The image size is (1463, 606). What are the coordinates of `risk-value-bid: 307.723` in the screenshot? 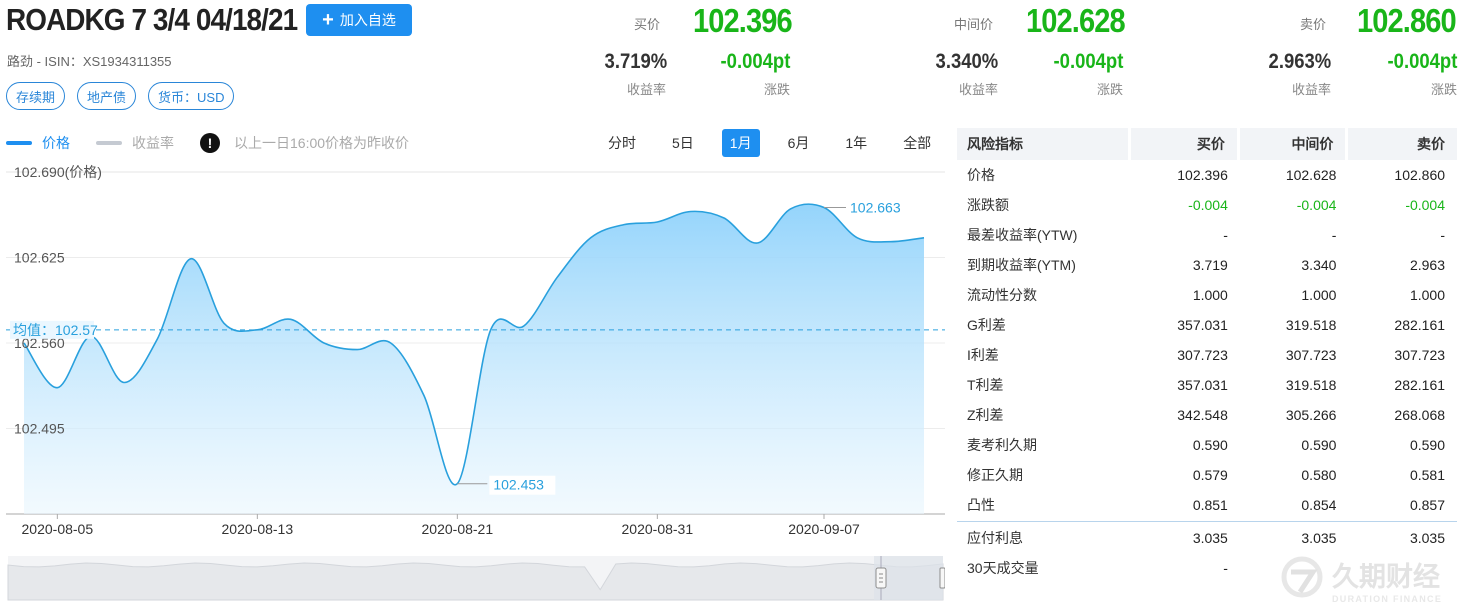 It's located at (1202, 355).